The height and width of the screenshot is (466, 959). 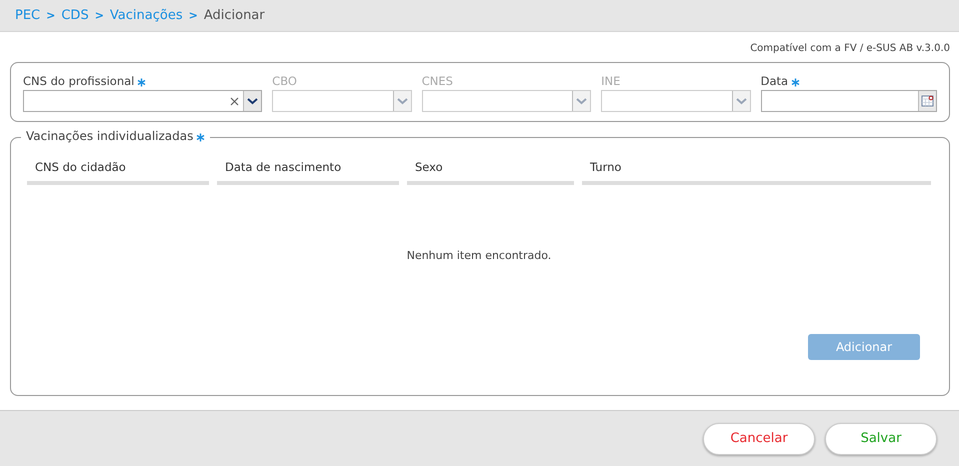 What do you see at coordinates (252, 101) in the screenshot?
I see `dropdown-icon` at bounding box center [252, 101].